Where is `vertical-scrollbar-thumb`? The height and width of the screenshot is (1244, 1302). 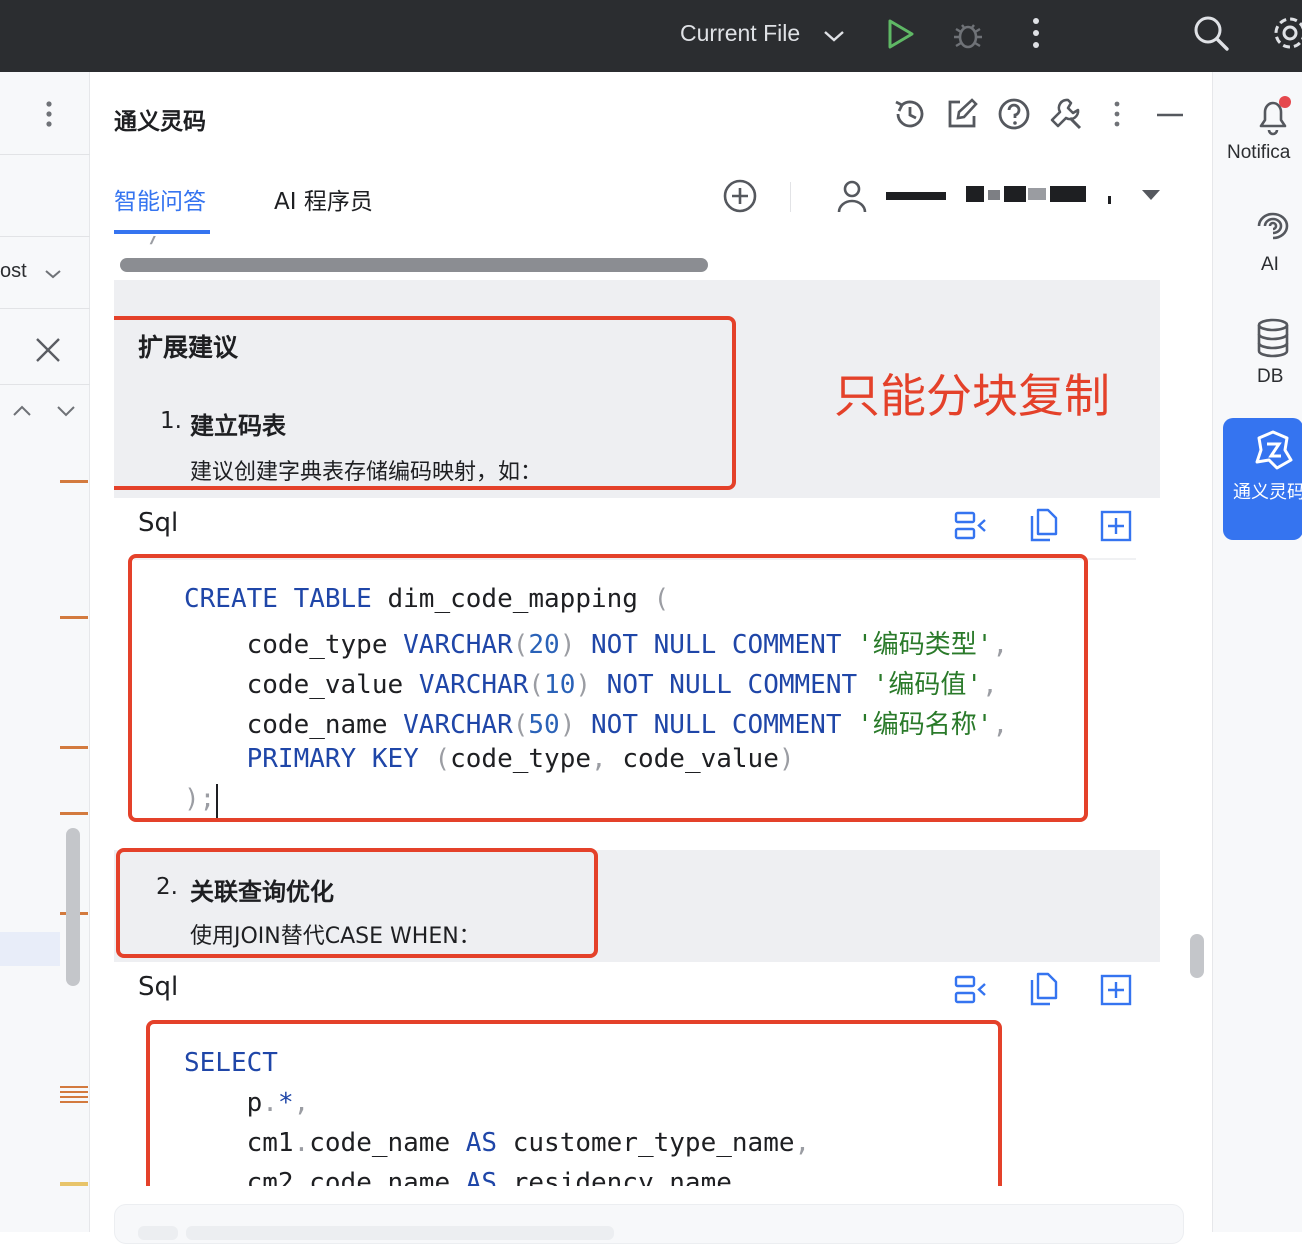 vertical-scrollbar-thumb is located at coordinates (1197, 956).